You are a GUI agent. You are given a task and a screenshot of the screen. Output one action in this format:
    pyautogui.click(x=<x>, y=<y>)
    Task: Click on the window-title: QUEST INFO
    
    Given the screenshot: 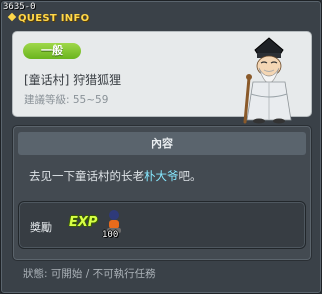 What is the action you would take?
    pyautogui.click(x=48, y=18)
    